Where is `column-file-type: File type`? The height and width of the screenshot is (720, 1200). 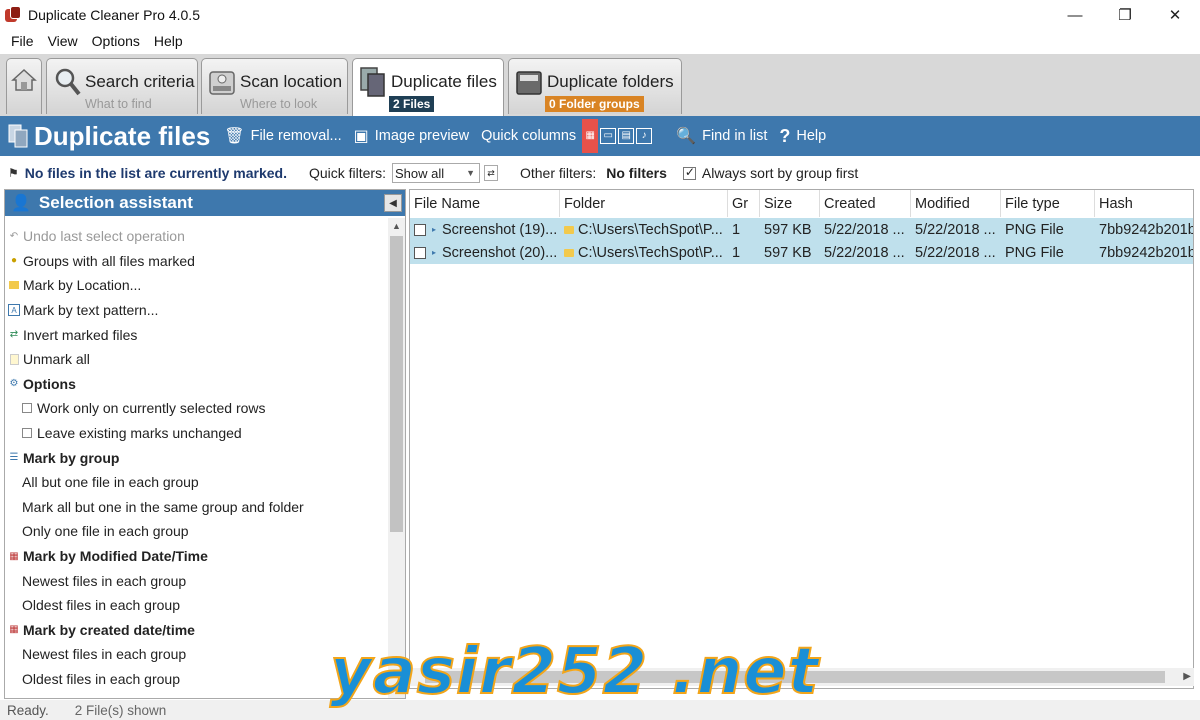
column-file-type: File type is located at coordinates (1048, 203).